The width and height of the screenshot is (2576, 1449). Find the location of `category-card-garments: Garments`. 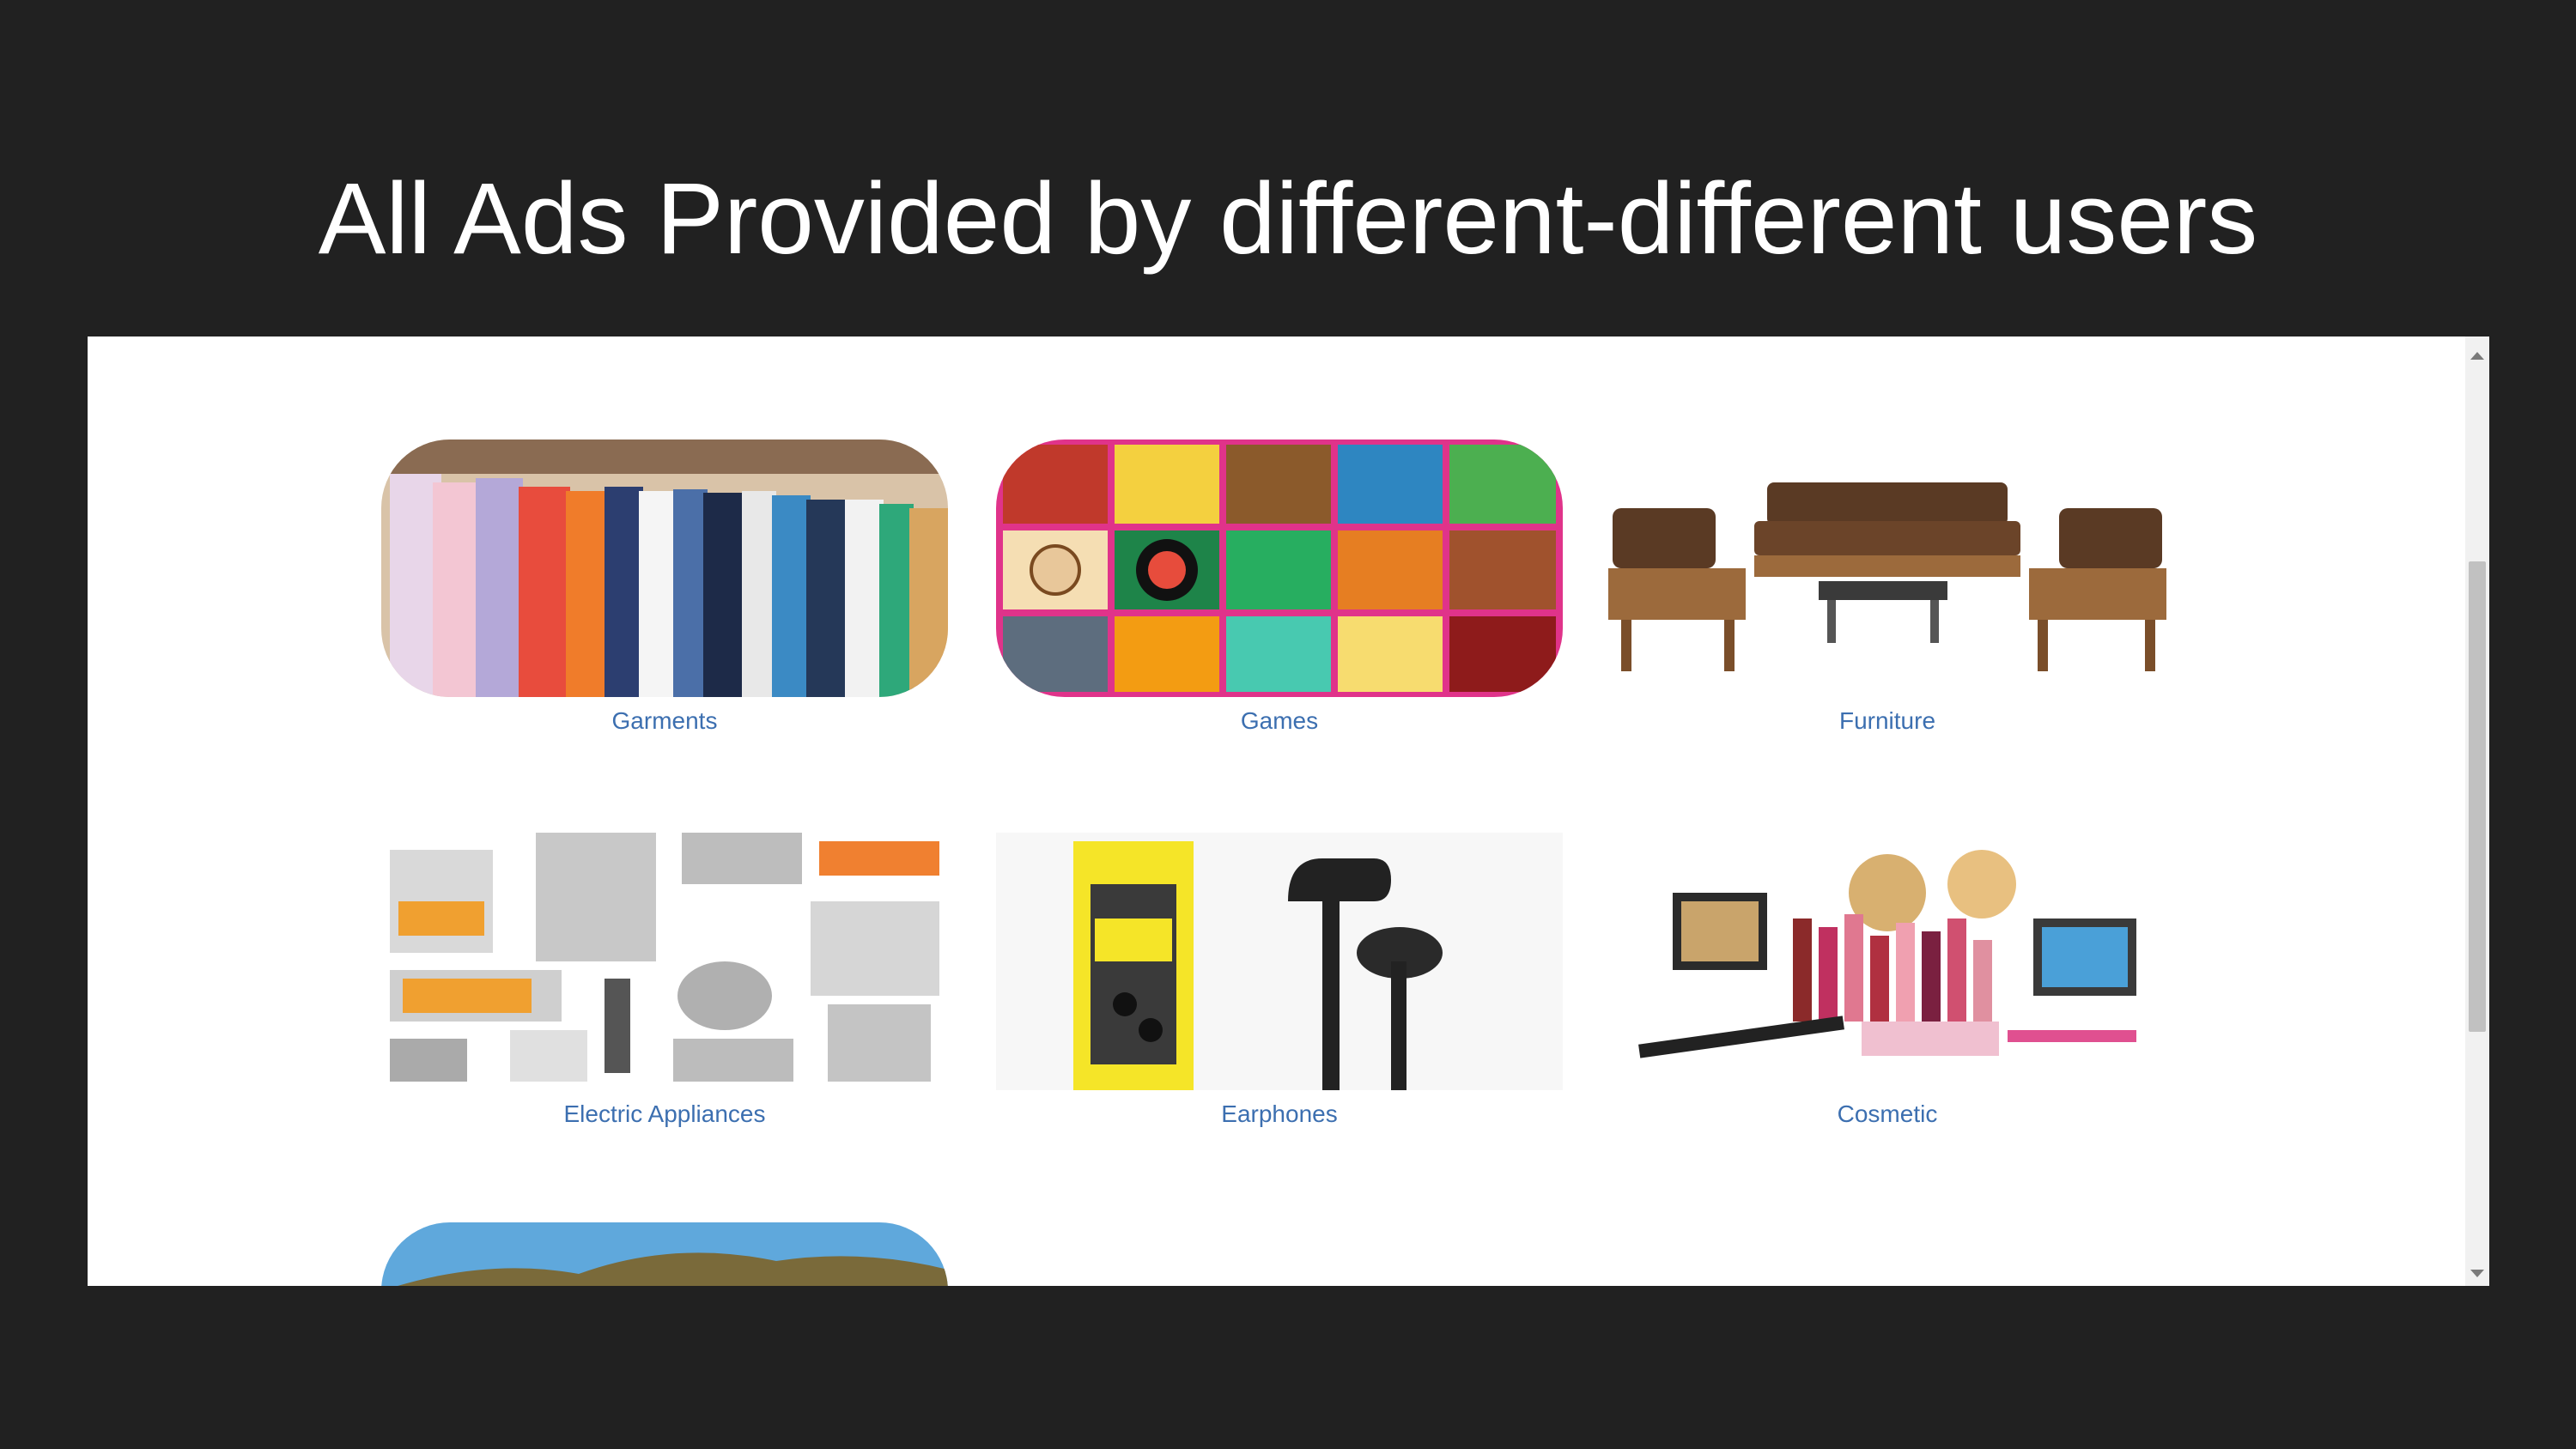

category-card-garments: Garments is located at coordinates (664, 587).